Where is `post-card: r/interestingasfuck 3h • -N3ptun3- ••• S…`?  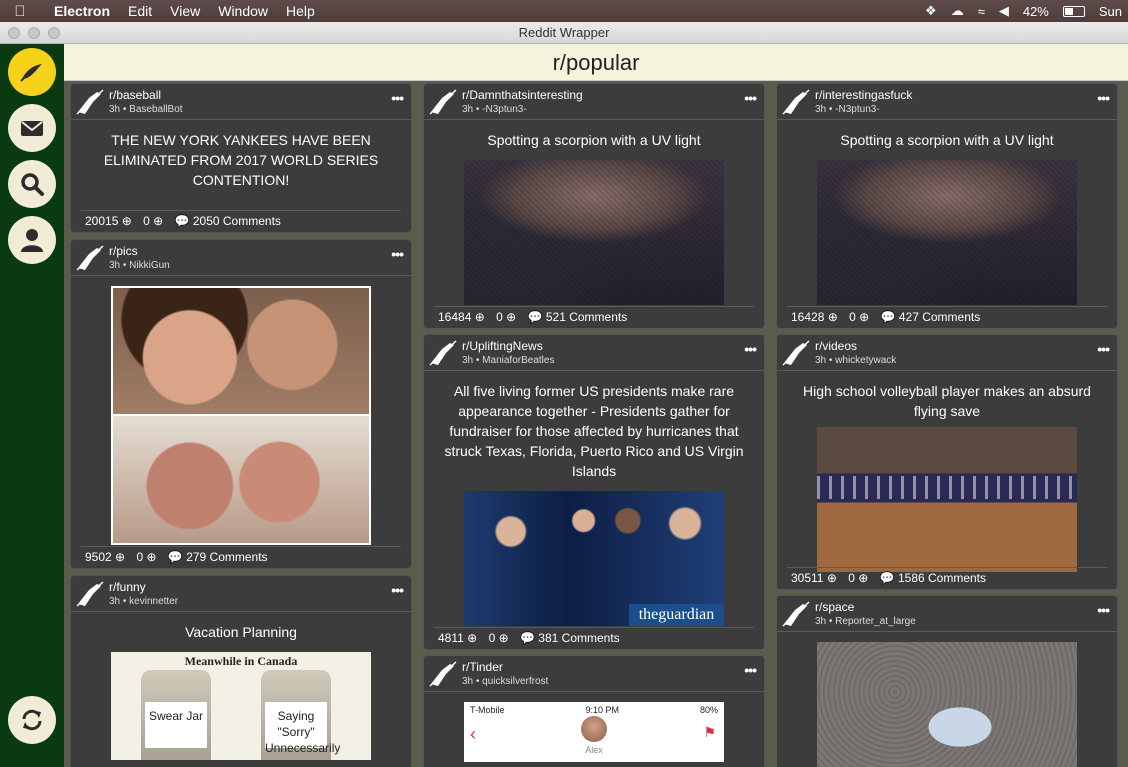
post-card: r/interestingasfuck 3h • -N3ptun3- ••• S… is located at coordinates (947, 206).